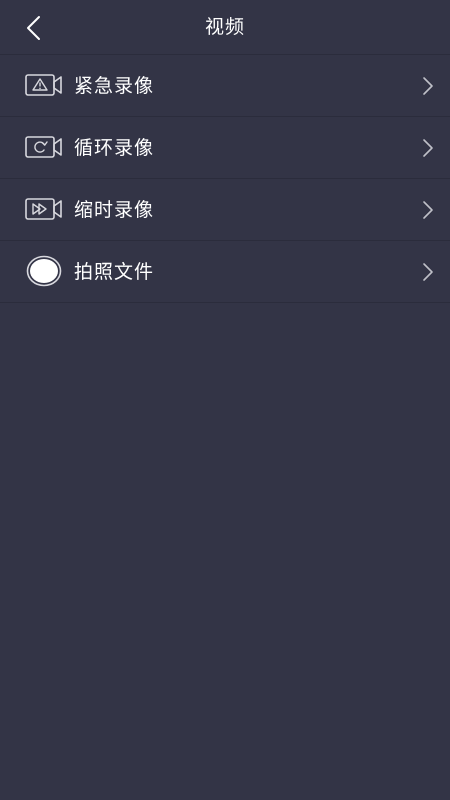  I want to click on page-title: 视频, so click(224, 27).